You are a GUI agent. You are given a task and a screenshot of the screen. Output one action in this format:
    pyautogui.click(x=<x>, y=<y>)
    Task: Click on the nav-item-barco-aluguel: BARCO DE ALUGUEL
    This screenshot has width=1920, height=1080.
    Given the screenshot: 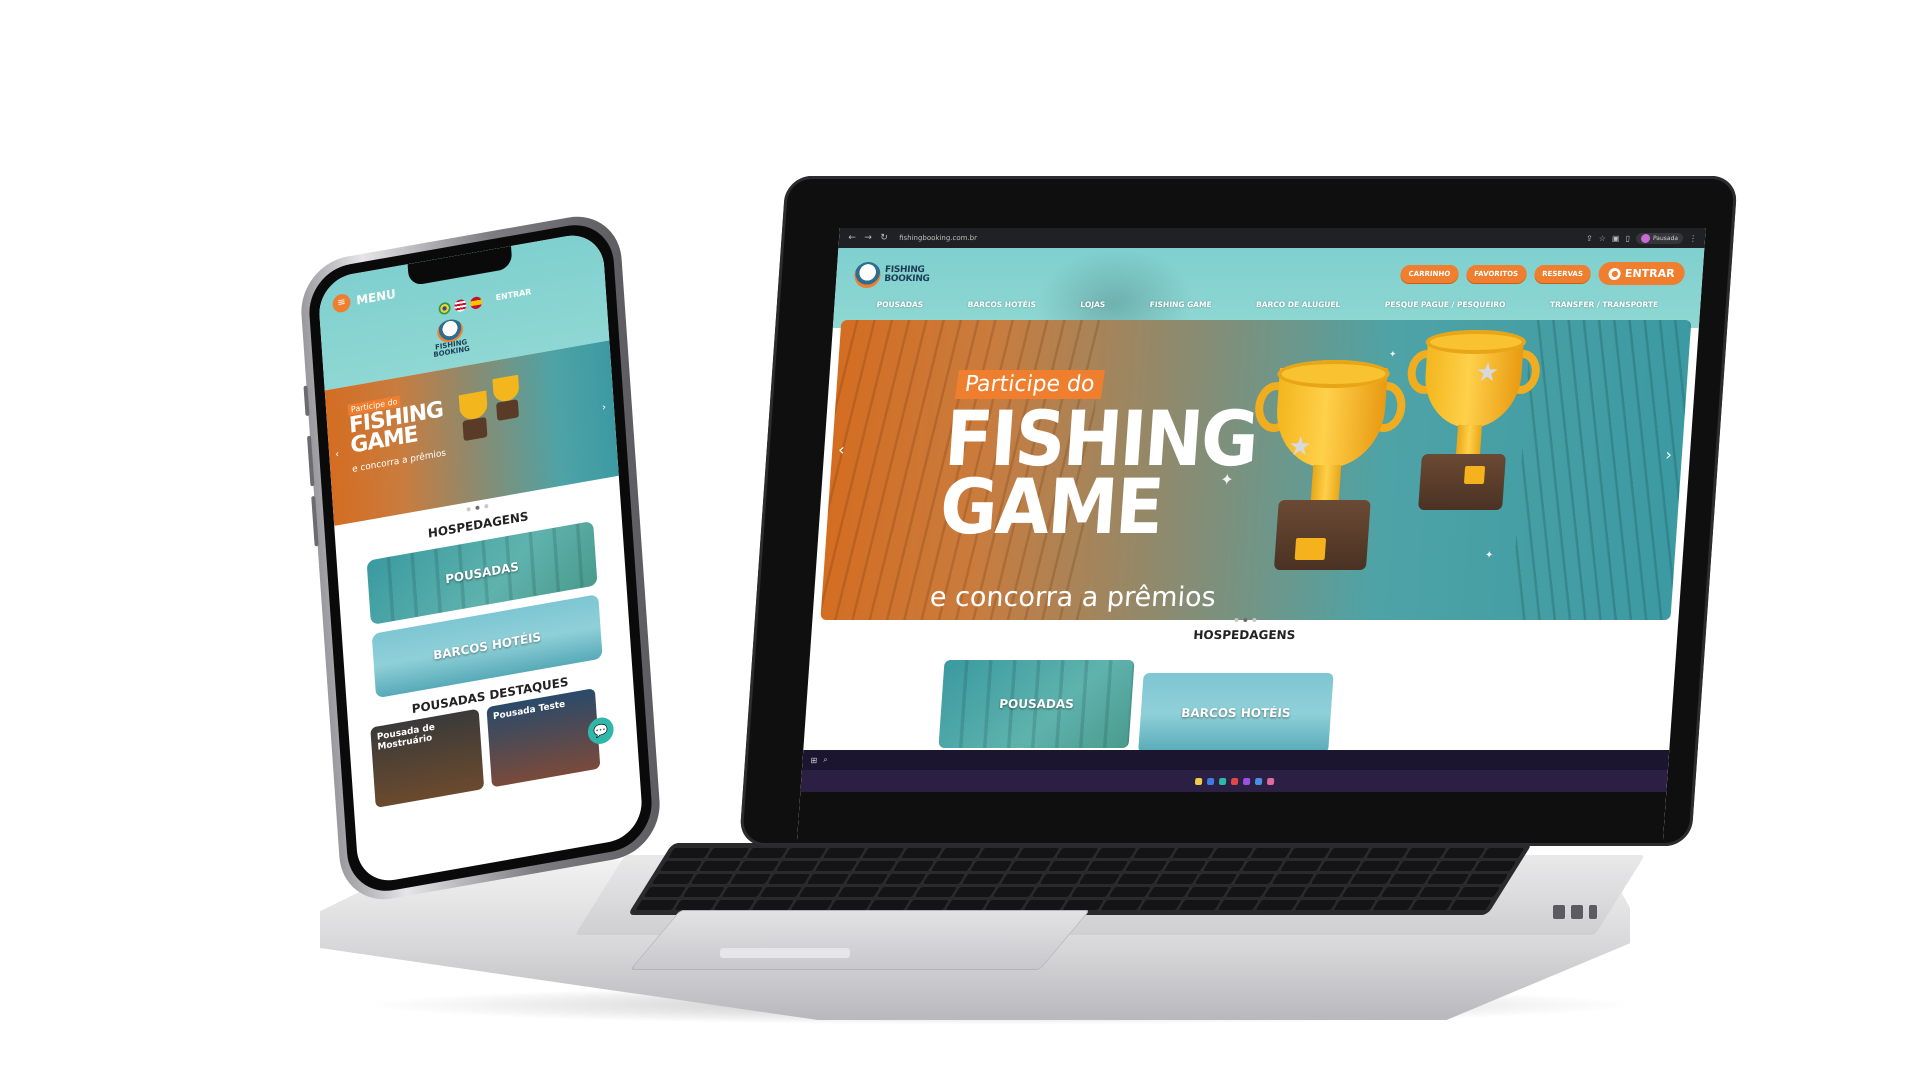 What is the action you would take?
    pyautogui.click(x=1298, y=304)
    